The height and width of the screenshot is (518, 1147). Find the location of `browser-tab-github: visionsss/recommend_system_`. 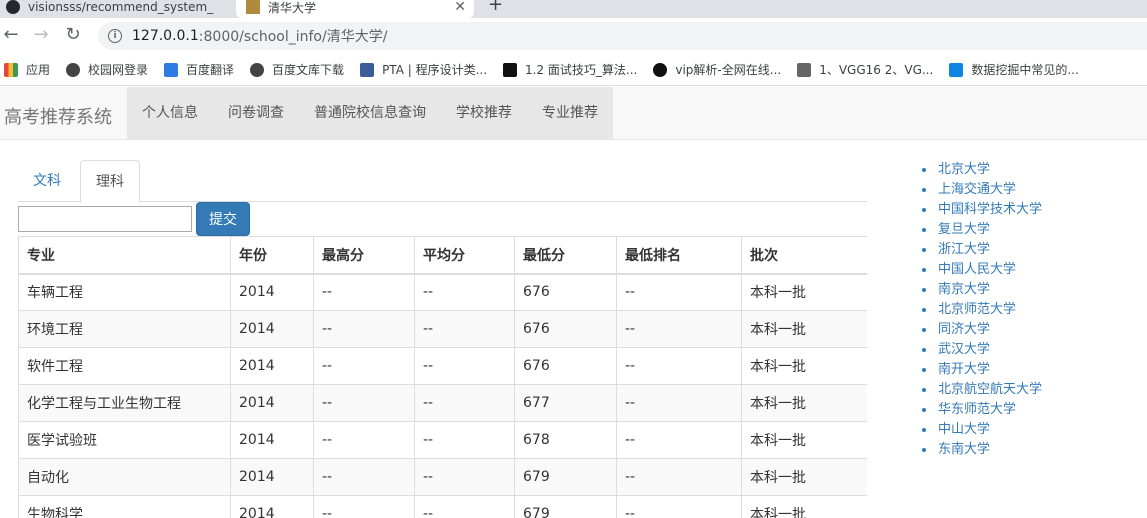

browser-tab-github: visionsss/recommend_system_ is located at coordinates (115, 9).